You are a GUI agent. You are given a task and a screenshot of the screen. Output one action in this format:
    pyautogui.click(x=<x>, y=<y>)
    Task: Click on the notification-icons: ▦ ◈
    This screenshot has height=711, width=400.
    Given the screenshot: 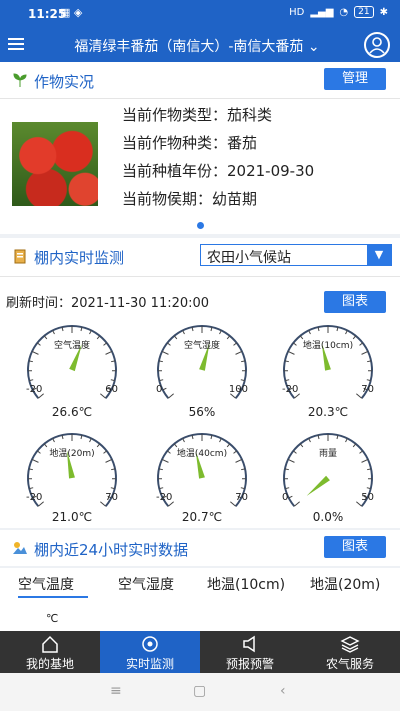 What is the action you would take?
    pyautogui.click(x=71, y=12)
    